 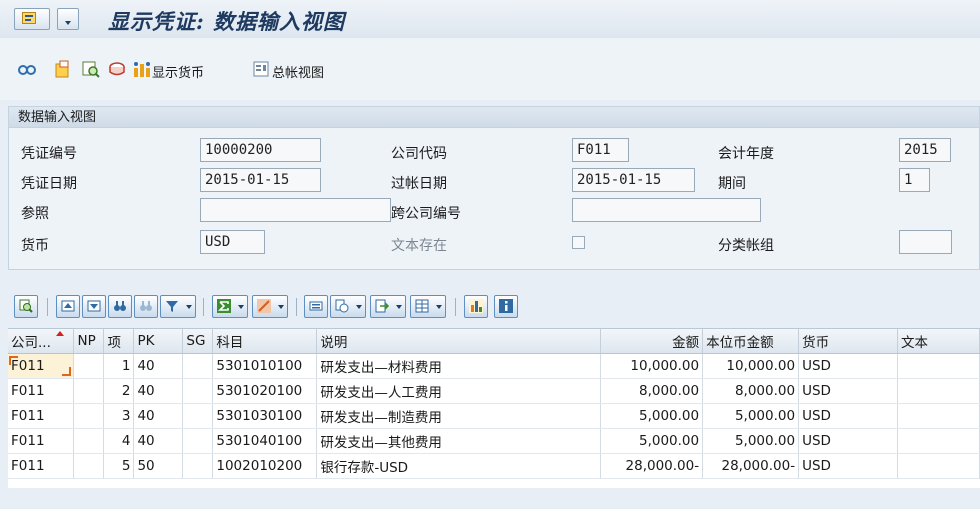 What do you see at coordinates (419, 184) in the screenshot?
I see `posting-date-label: 过帐日期` at bounding box center [419, 184].